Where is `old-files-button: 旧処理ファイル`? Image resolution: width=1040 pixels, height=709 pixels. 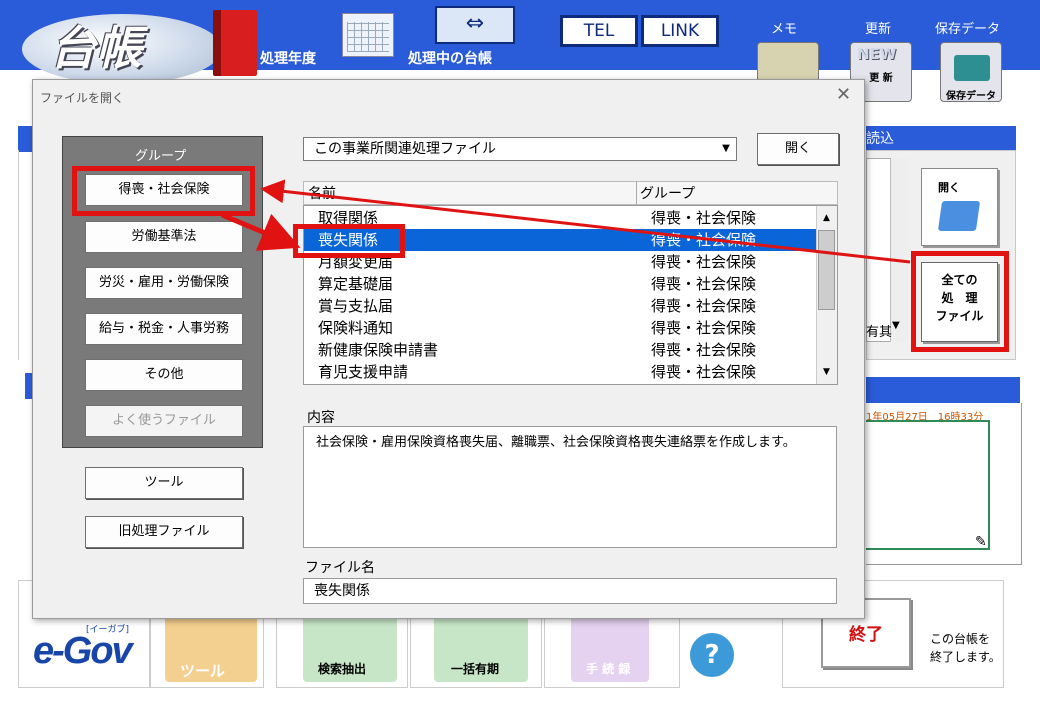 old-files-button: 旧処理ファイル is located at coordinates (164, 532).